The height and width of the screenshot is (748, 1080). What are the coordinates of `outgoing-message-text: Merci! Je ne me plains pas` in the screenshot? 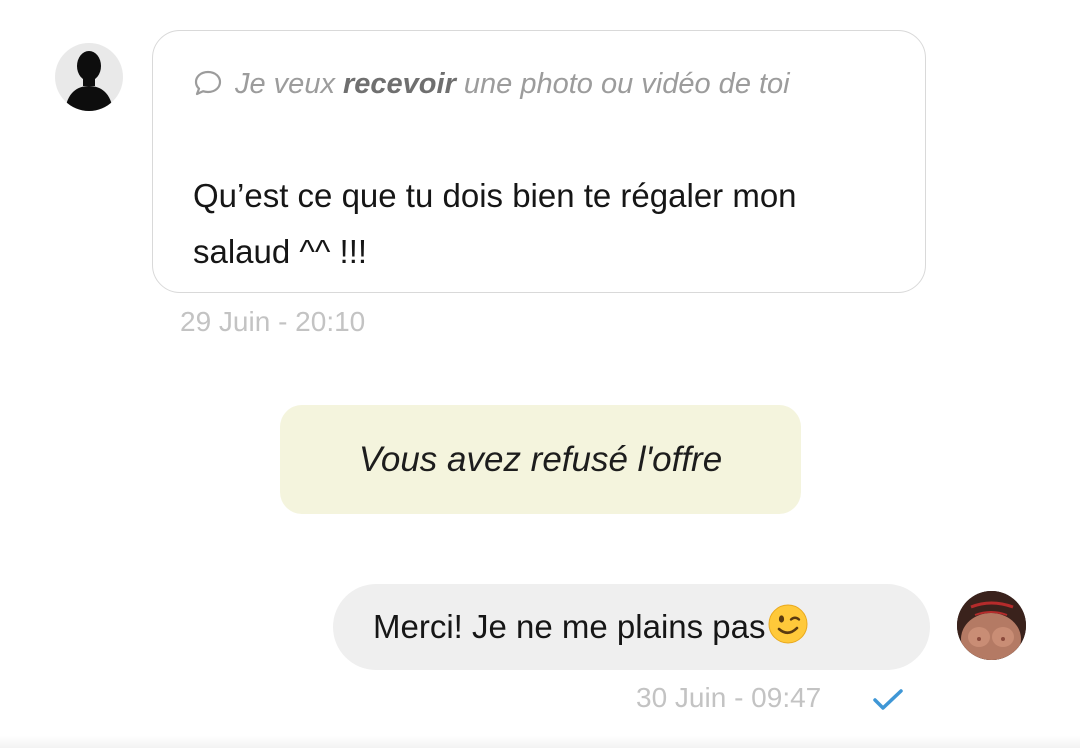 It's located at (569, 626).